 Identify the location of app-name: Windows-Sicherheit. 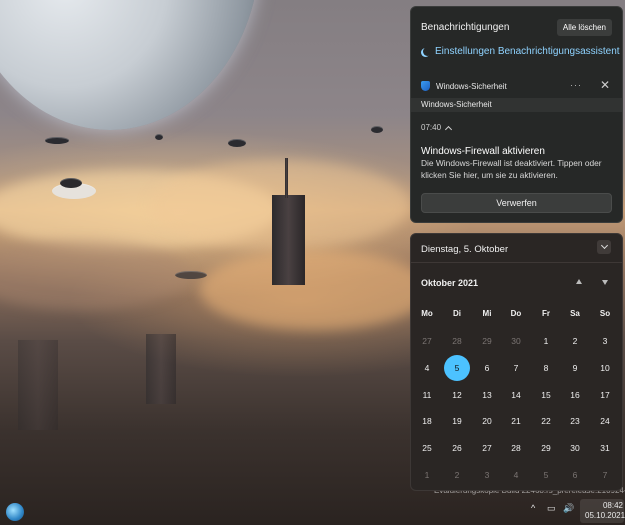
(471, 86).